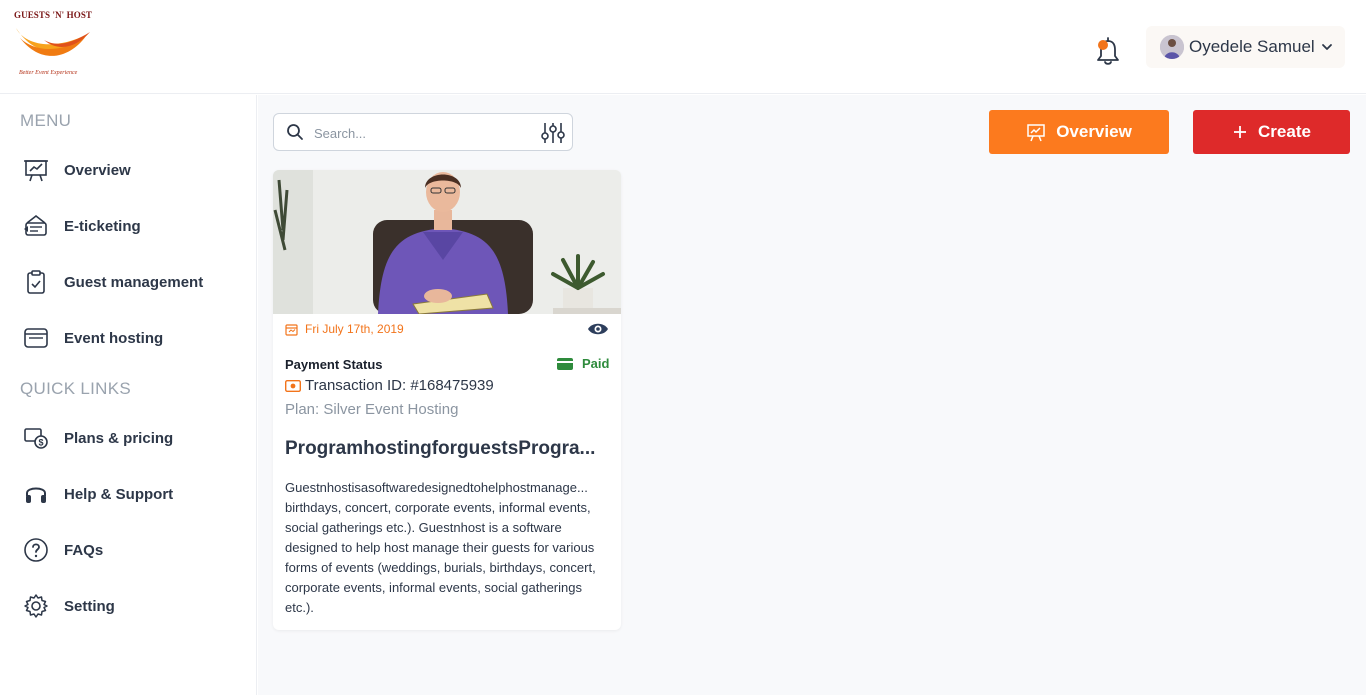 The width and height of the screenshot is (1366, 695). I want to click on payment-status-value: Paid, so click(596, 363).